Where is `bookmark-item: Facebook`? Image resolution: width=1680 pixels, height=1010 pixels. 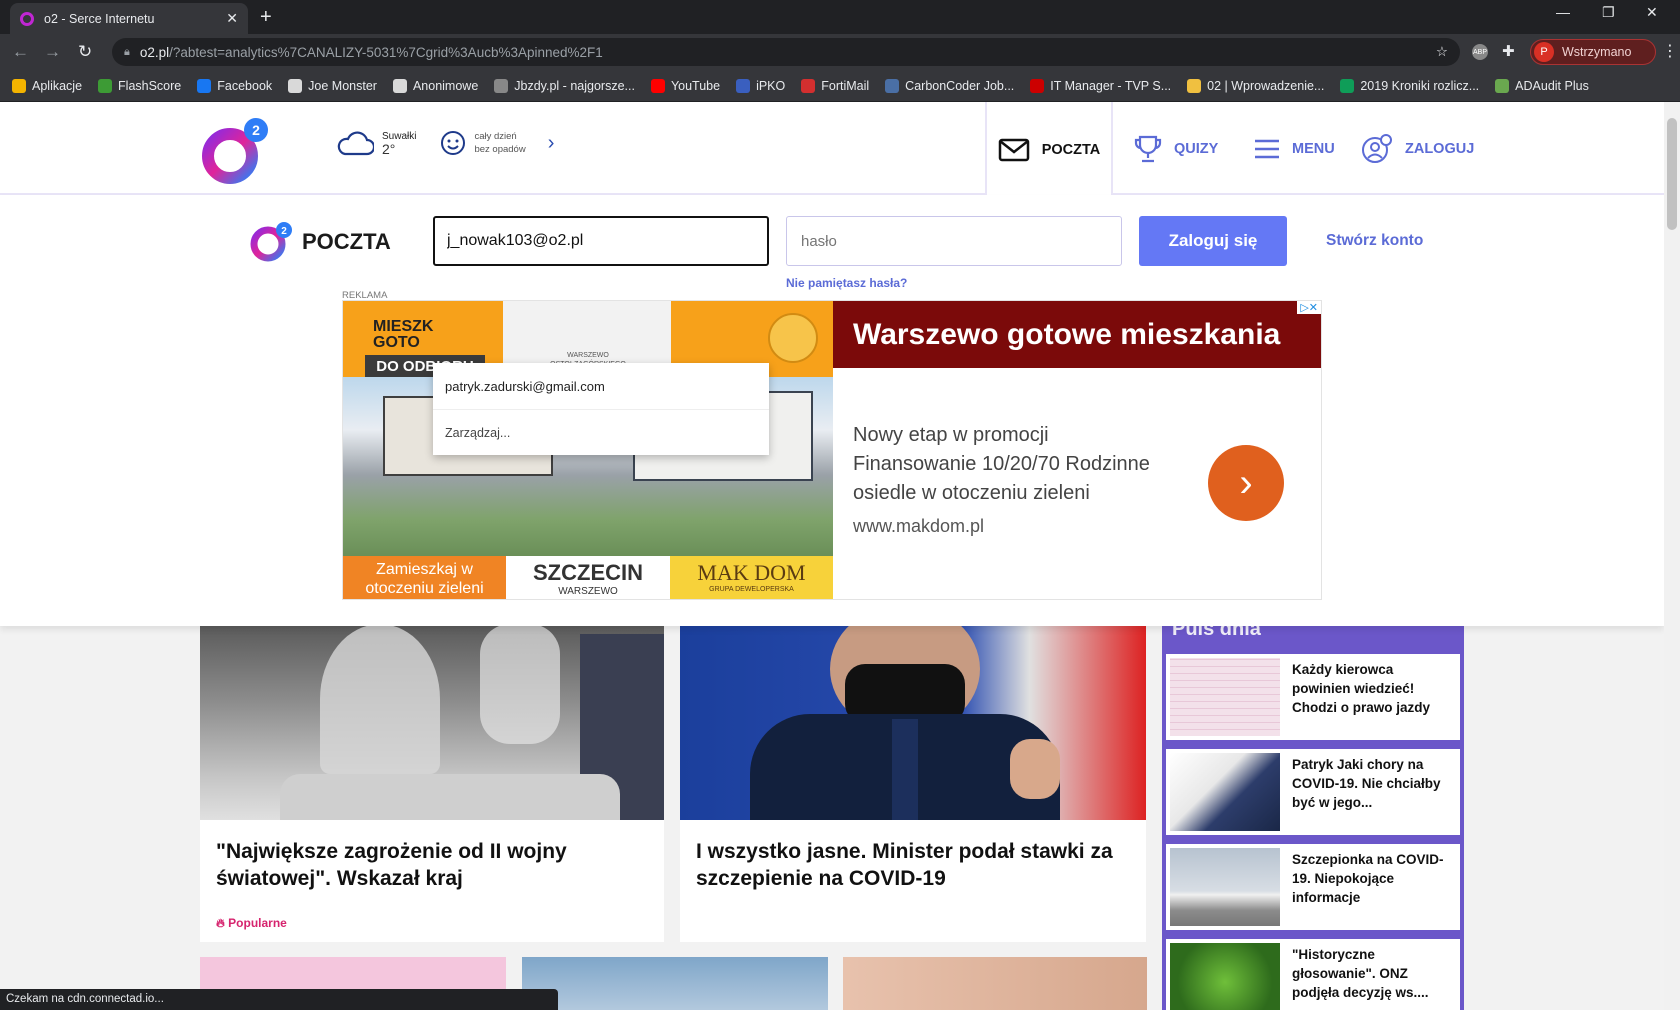
bookmark-item: Facebook is located at coordinates (234, 85).